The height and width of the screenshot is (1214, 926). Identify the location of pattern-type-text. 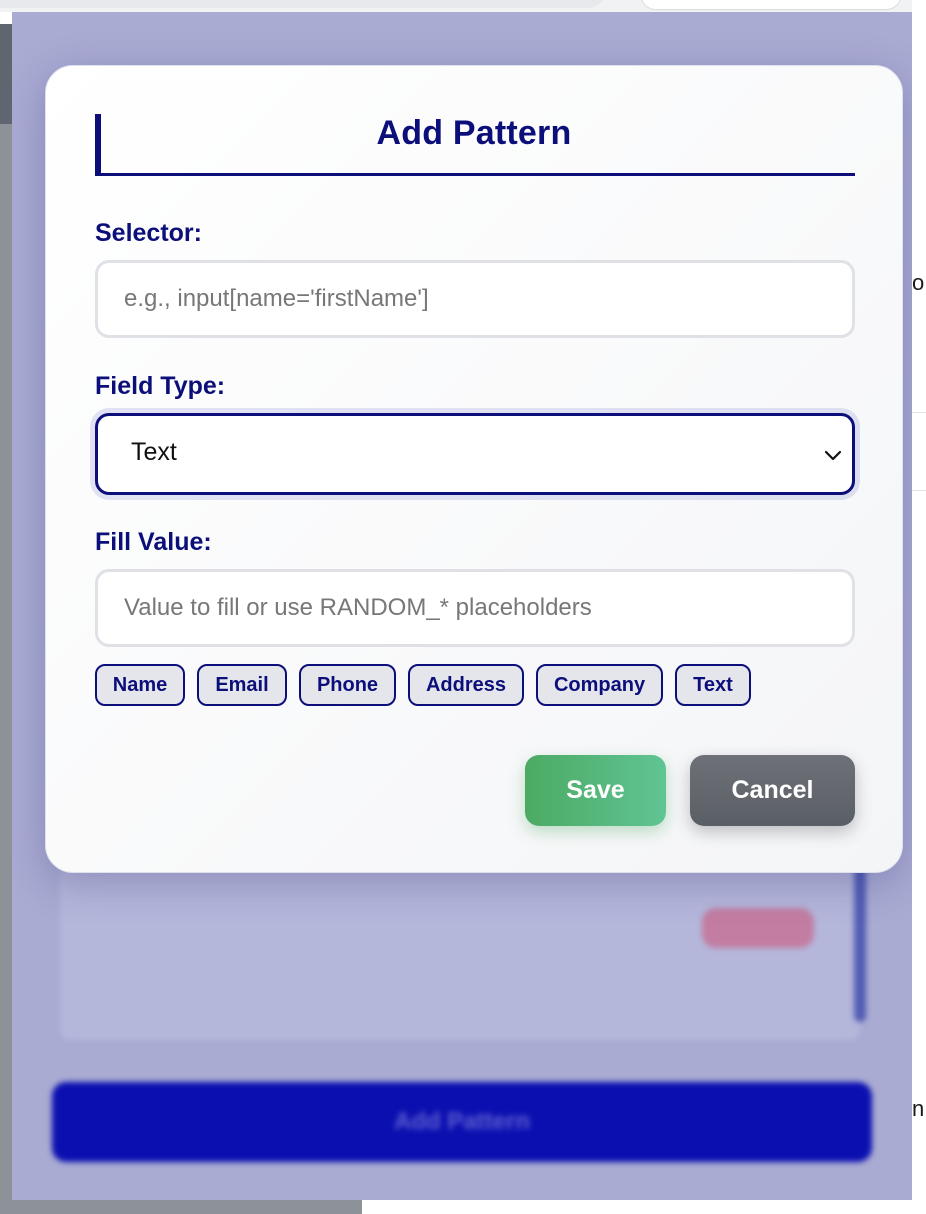
(603, 935).